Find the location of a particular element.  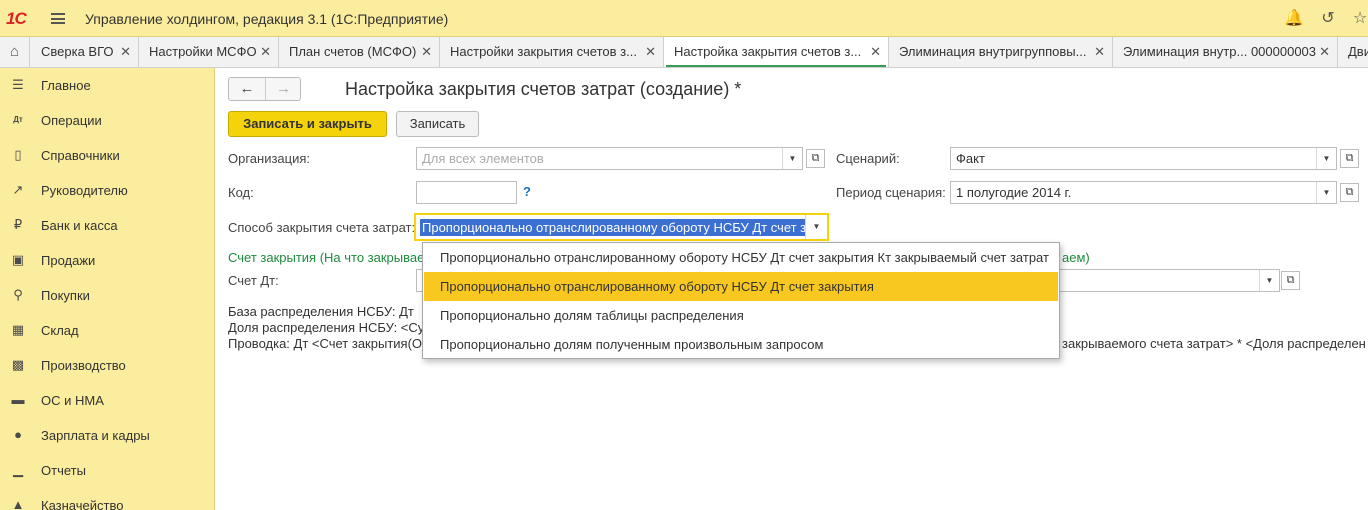

shopping-bag-icon: ▣ is located at coordinates (18, 259).